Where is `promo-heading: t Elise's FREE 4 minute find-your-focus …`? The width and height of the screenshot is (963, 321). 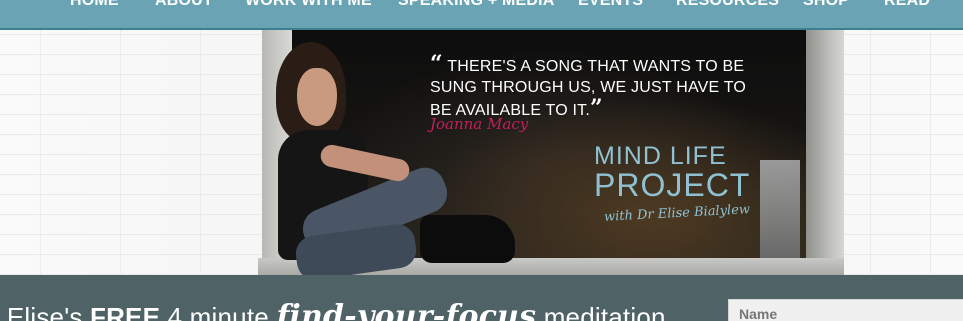 promo-heading: t Elise's FREE 4 minute find-your-focus … is located at coordinates (333, 310).